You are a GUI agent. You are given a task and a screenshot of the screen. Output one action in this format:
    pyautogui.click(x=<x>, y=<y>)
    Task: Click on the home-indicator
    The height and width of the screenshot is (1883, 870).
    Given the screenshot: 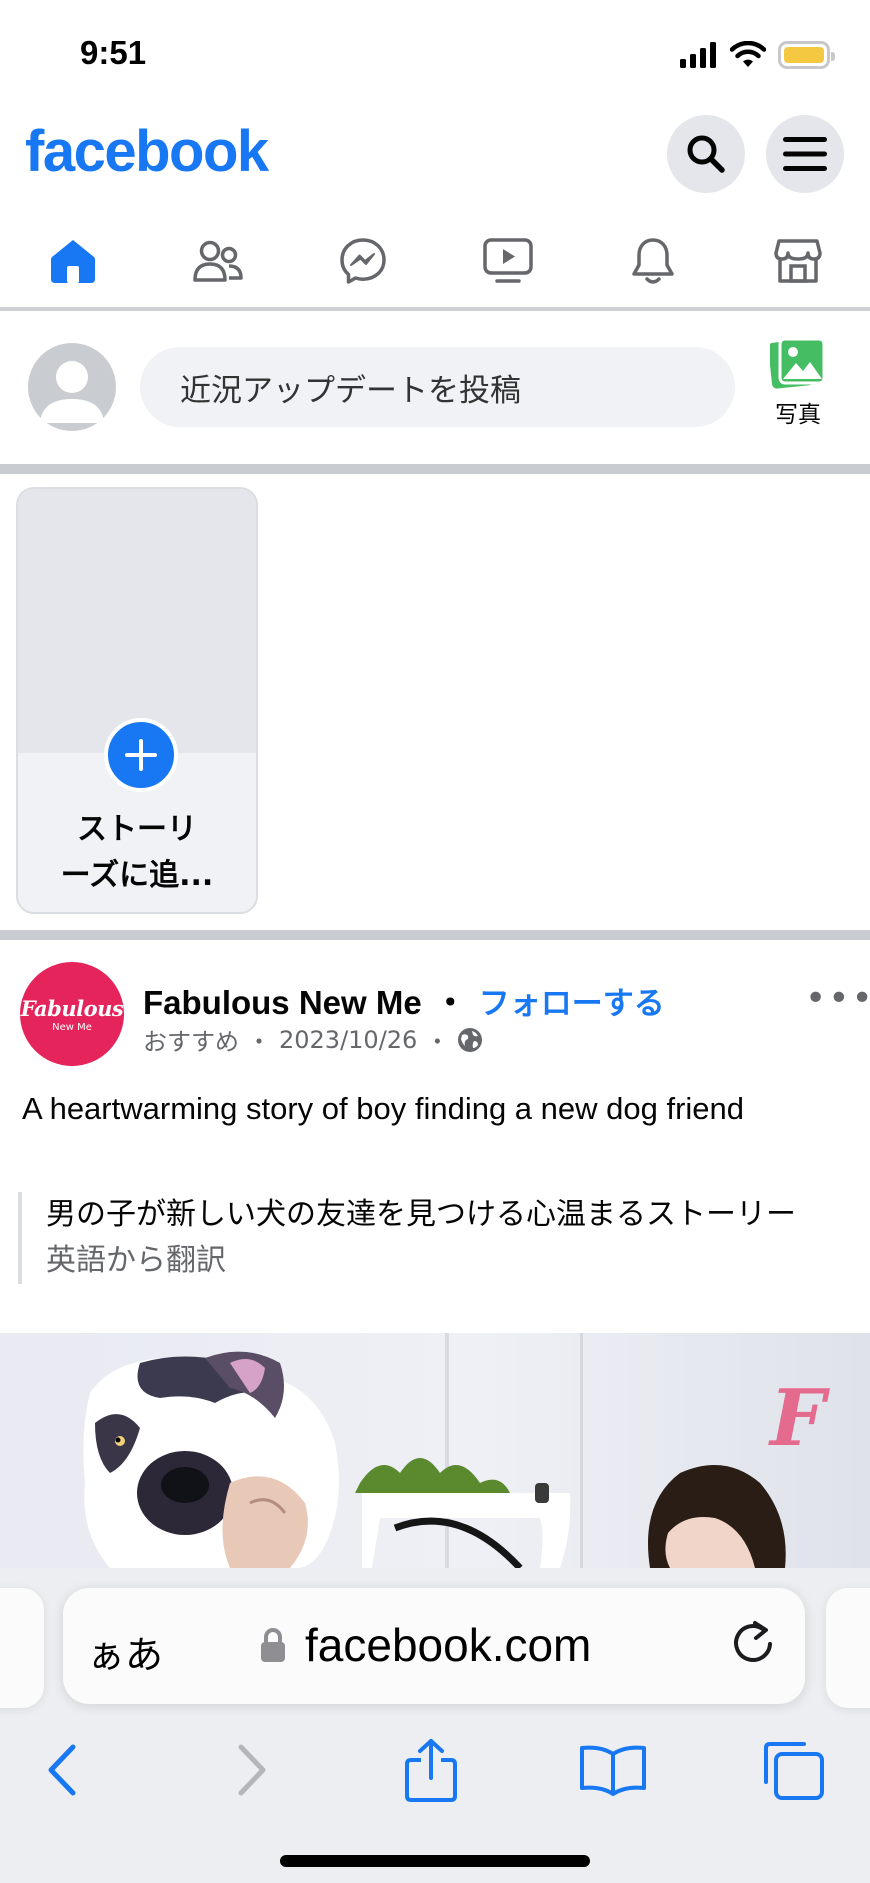 What is the action you would take?
    pyautogui.click(x=435, y=1861)
    